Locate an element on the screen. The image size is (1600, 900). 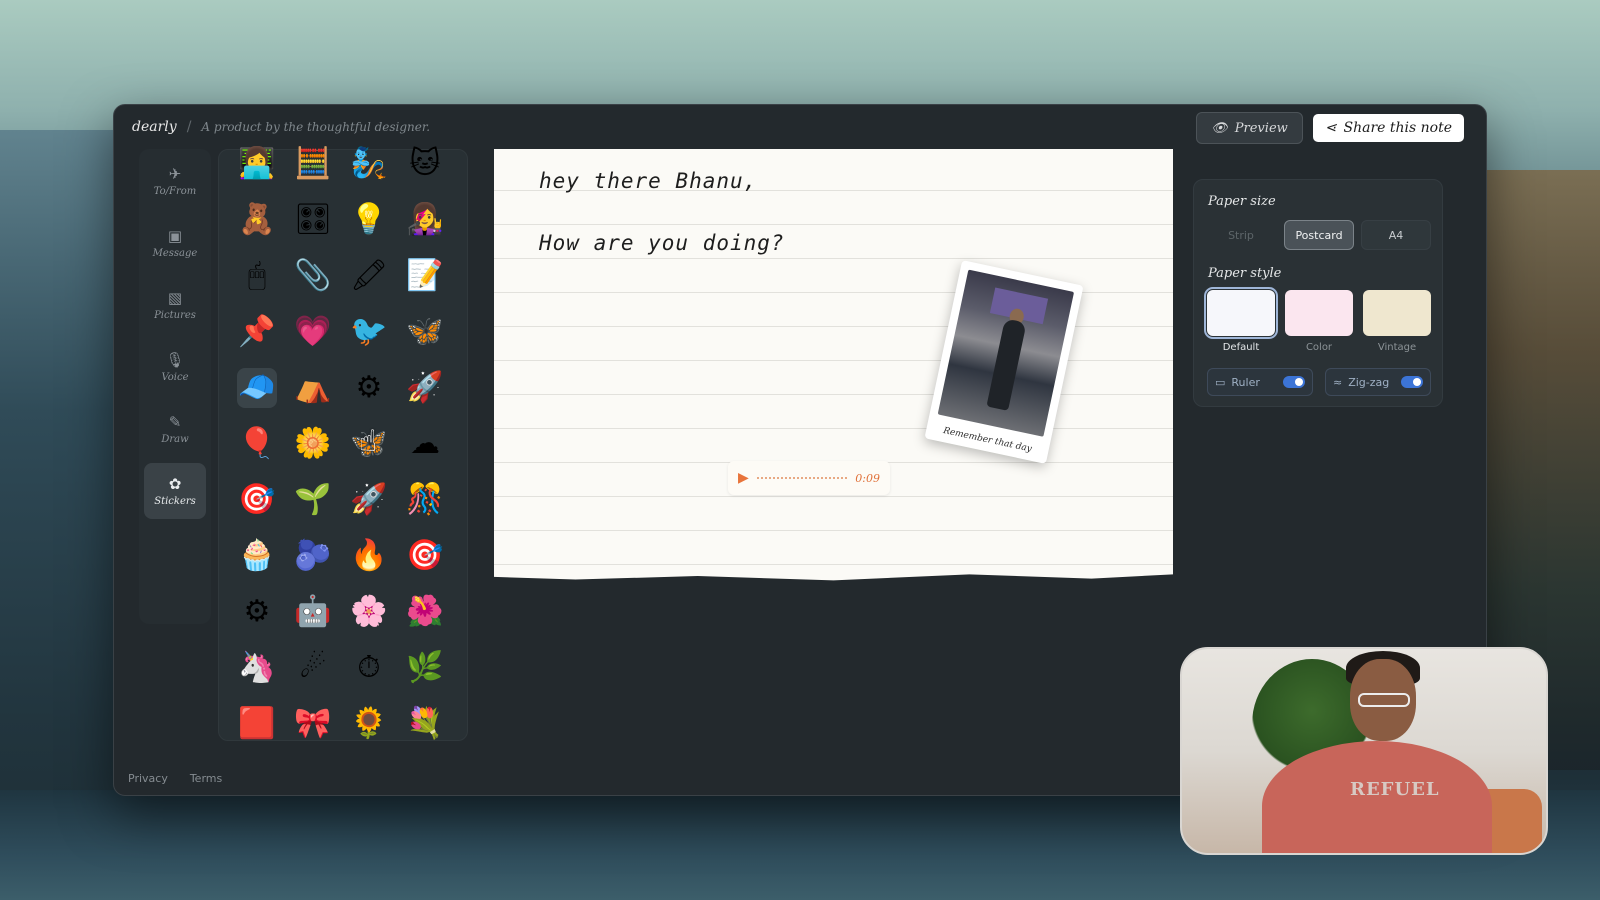
sidebar-item-stickers: ✿ Stickers is located at coordinates (175, 491).